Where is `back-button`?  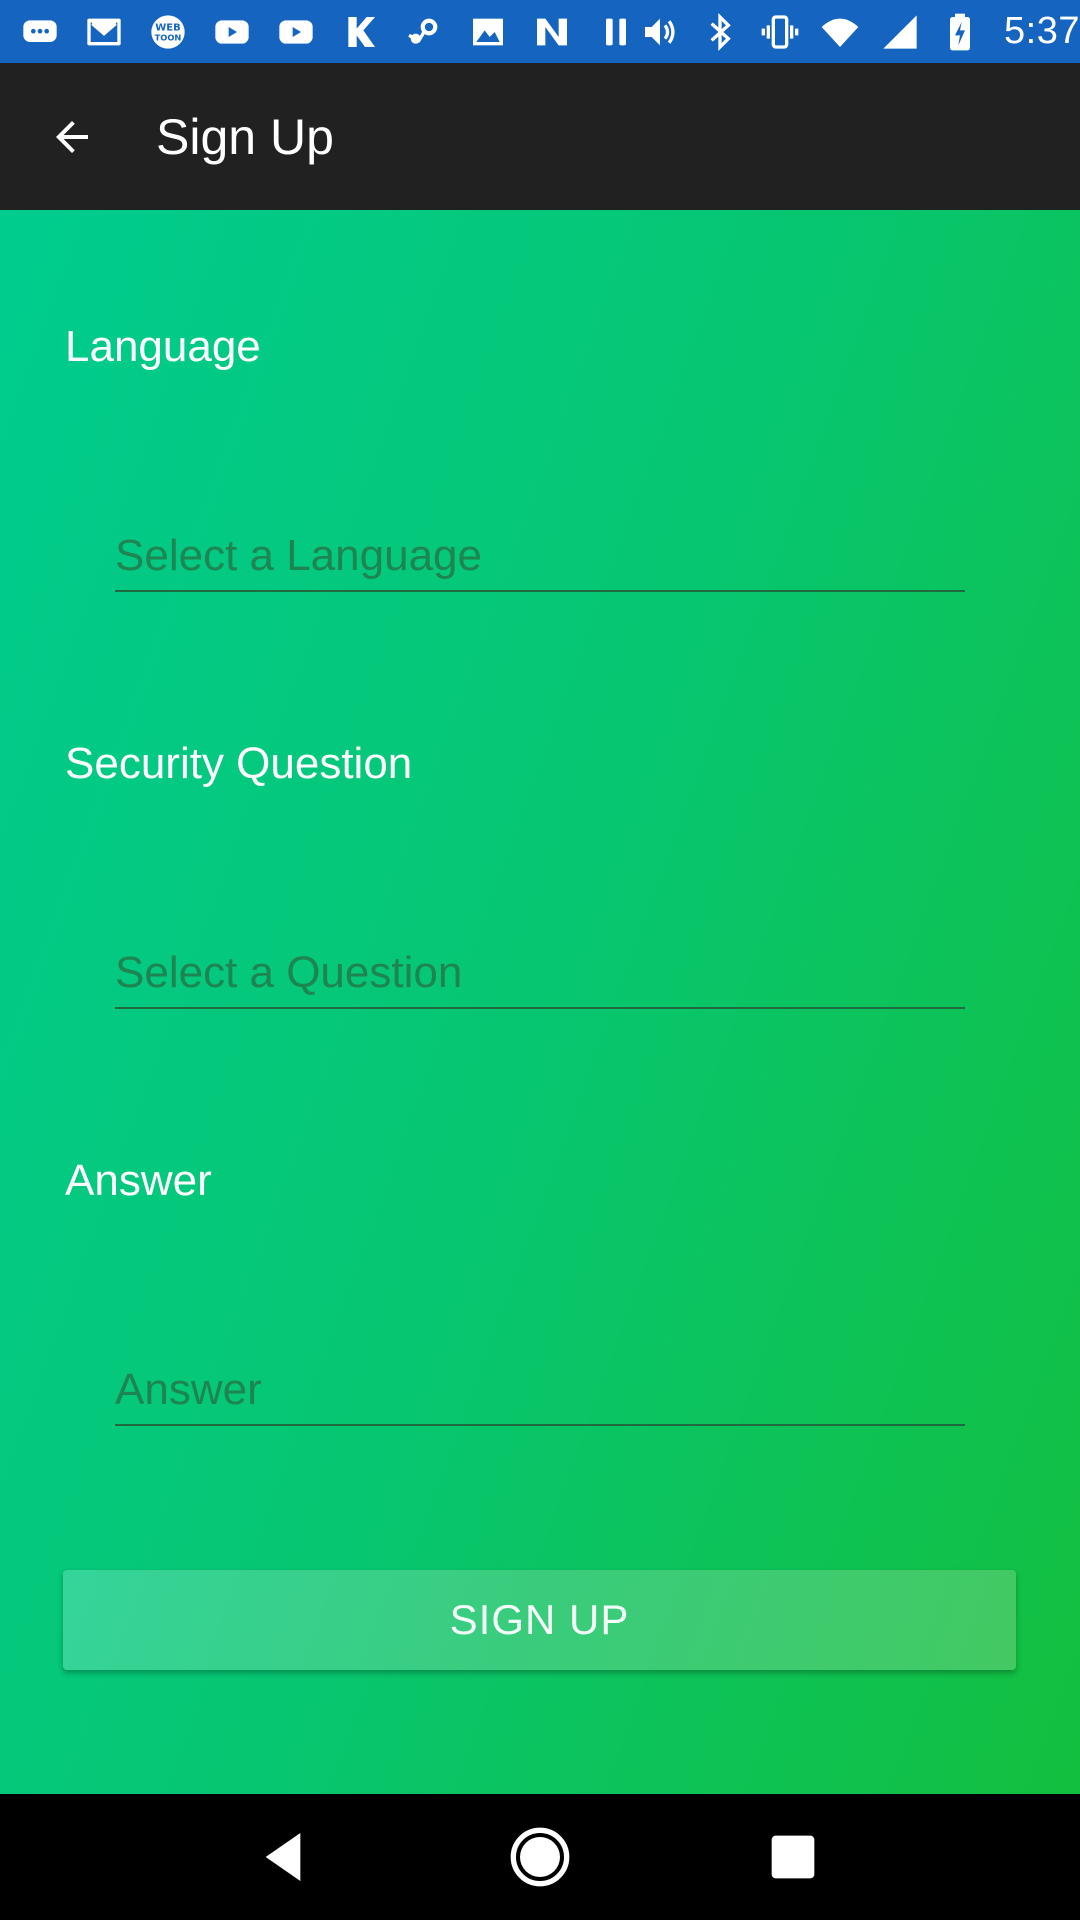
back-button is located at coordinates (72, 137).